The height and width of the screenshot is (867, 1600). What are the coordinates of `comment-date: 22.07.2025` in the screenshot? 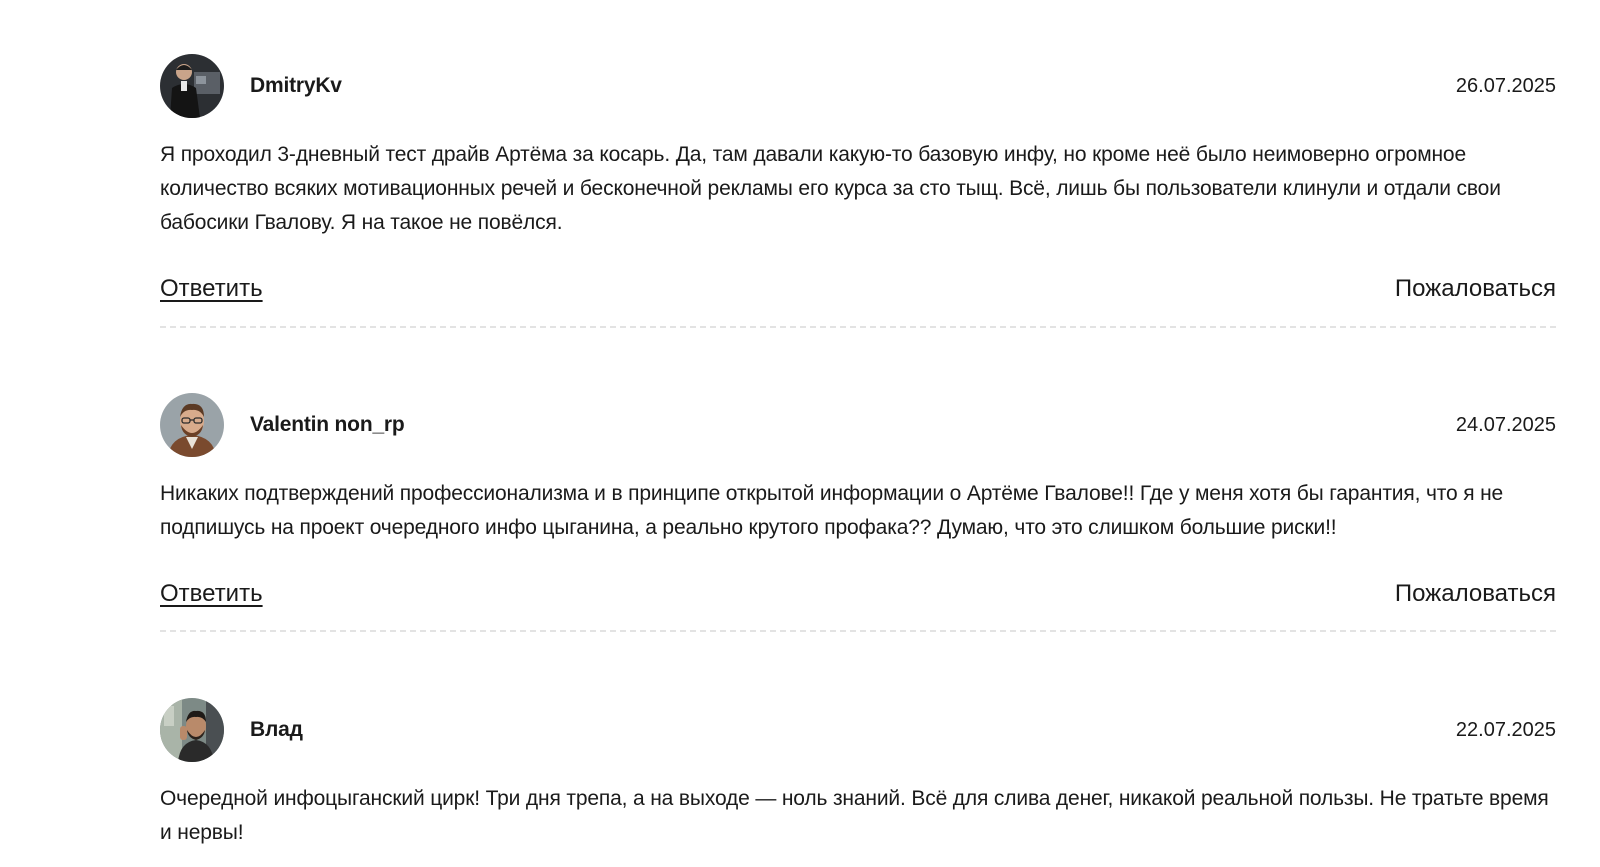 It's located at (1505, 730).